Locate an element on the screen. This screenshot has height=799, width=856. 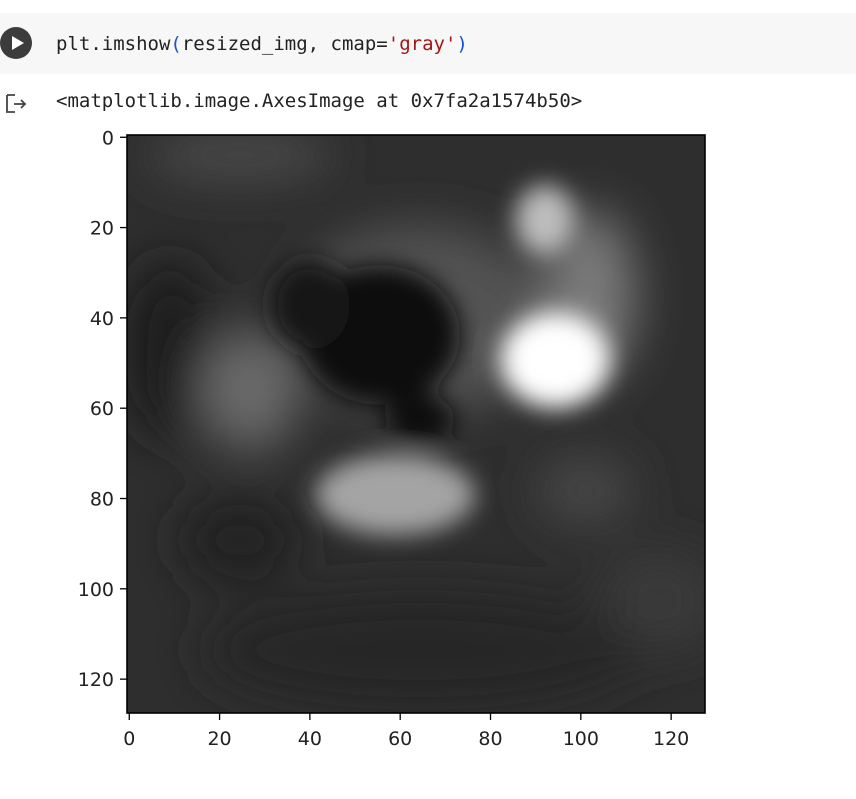
y-tick-label: 0 is located at coordinates (108, 138).